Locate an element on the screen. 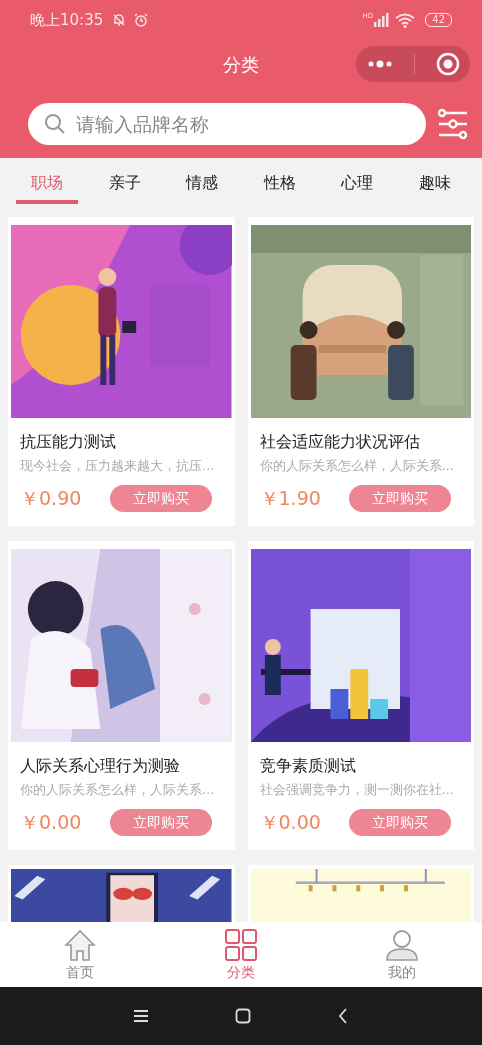  product-price: ￥1.90 is located at coordinates (290, 498).